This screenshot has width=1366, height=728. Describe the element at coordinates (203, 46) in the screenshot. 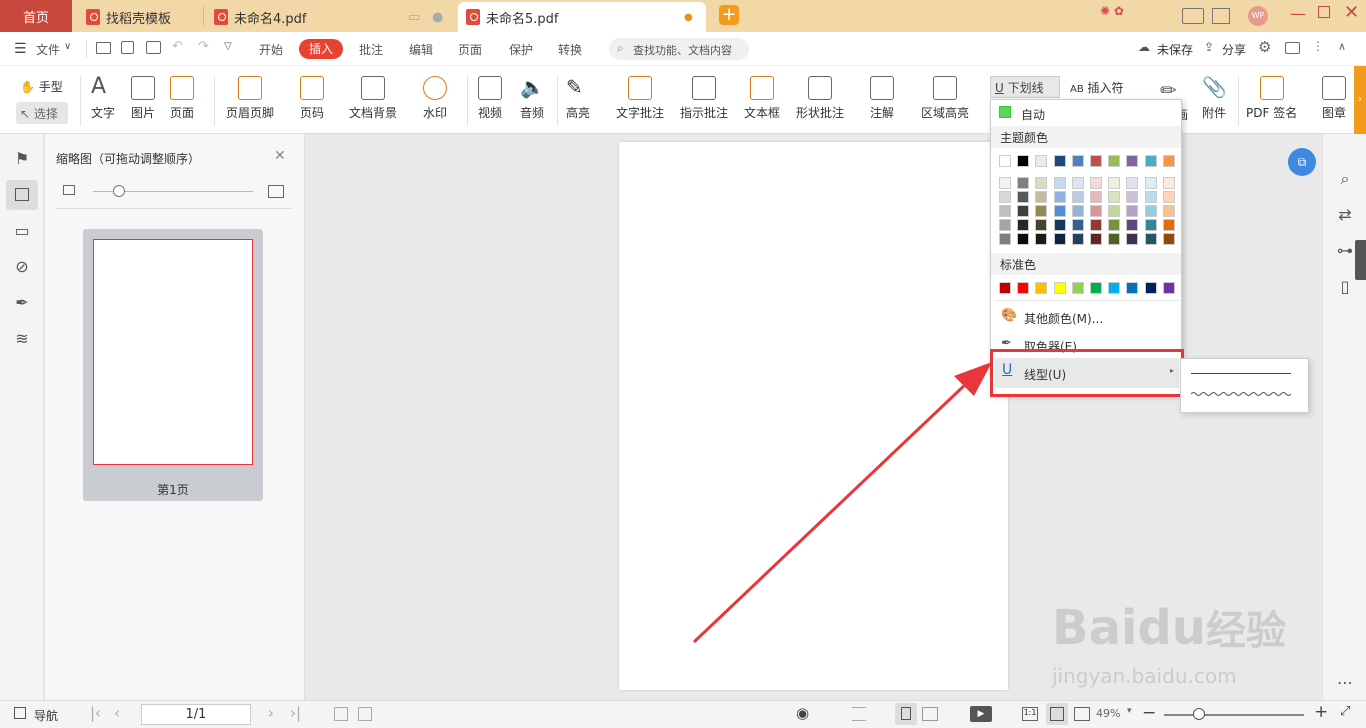

I see `redo-icon: ↷` at that location.